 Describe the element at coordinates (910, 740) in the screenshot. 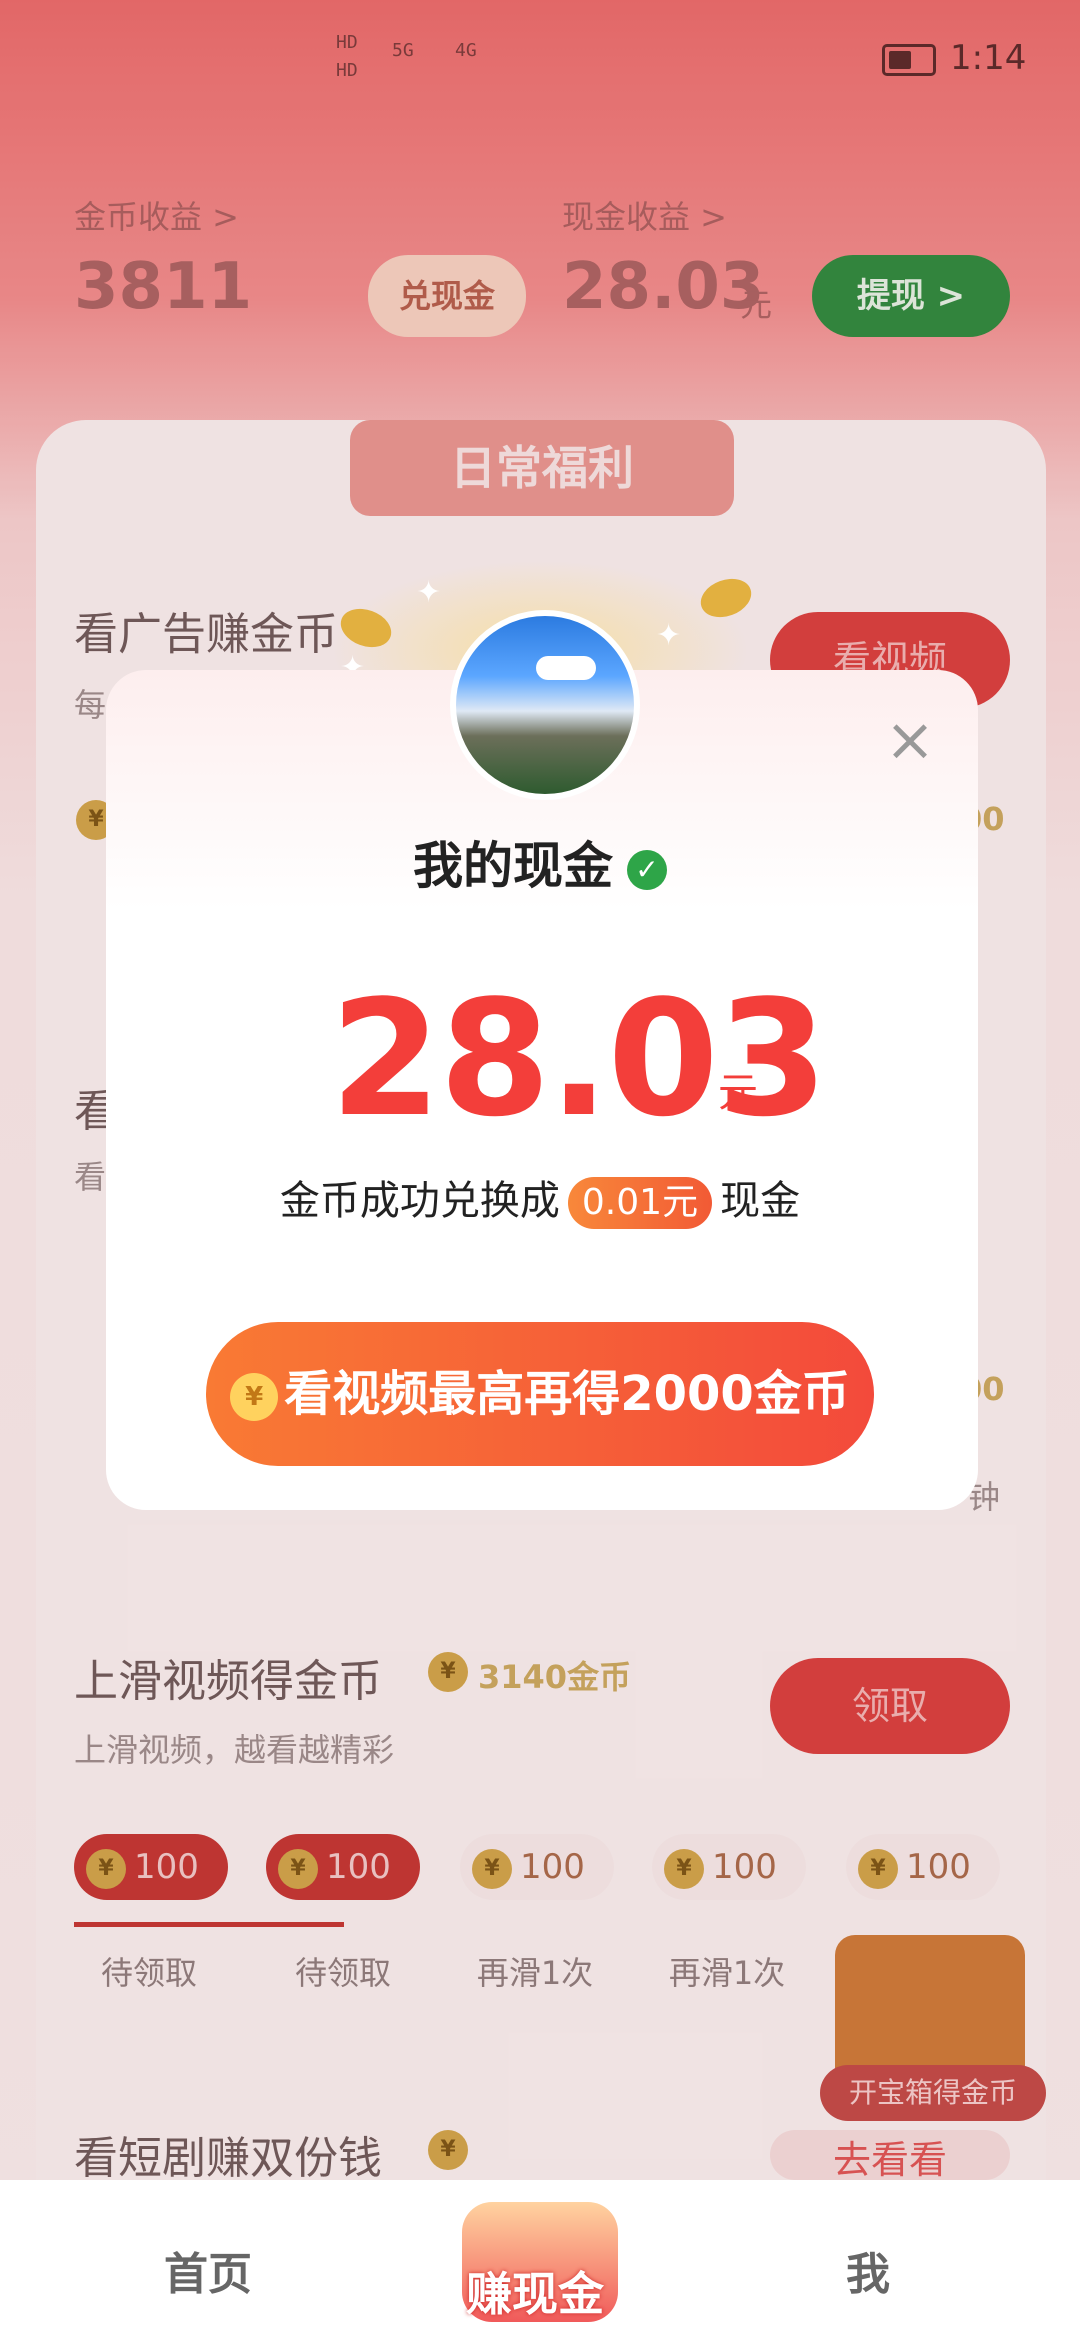

I see `close-icon: ×` at that location.